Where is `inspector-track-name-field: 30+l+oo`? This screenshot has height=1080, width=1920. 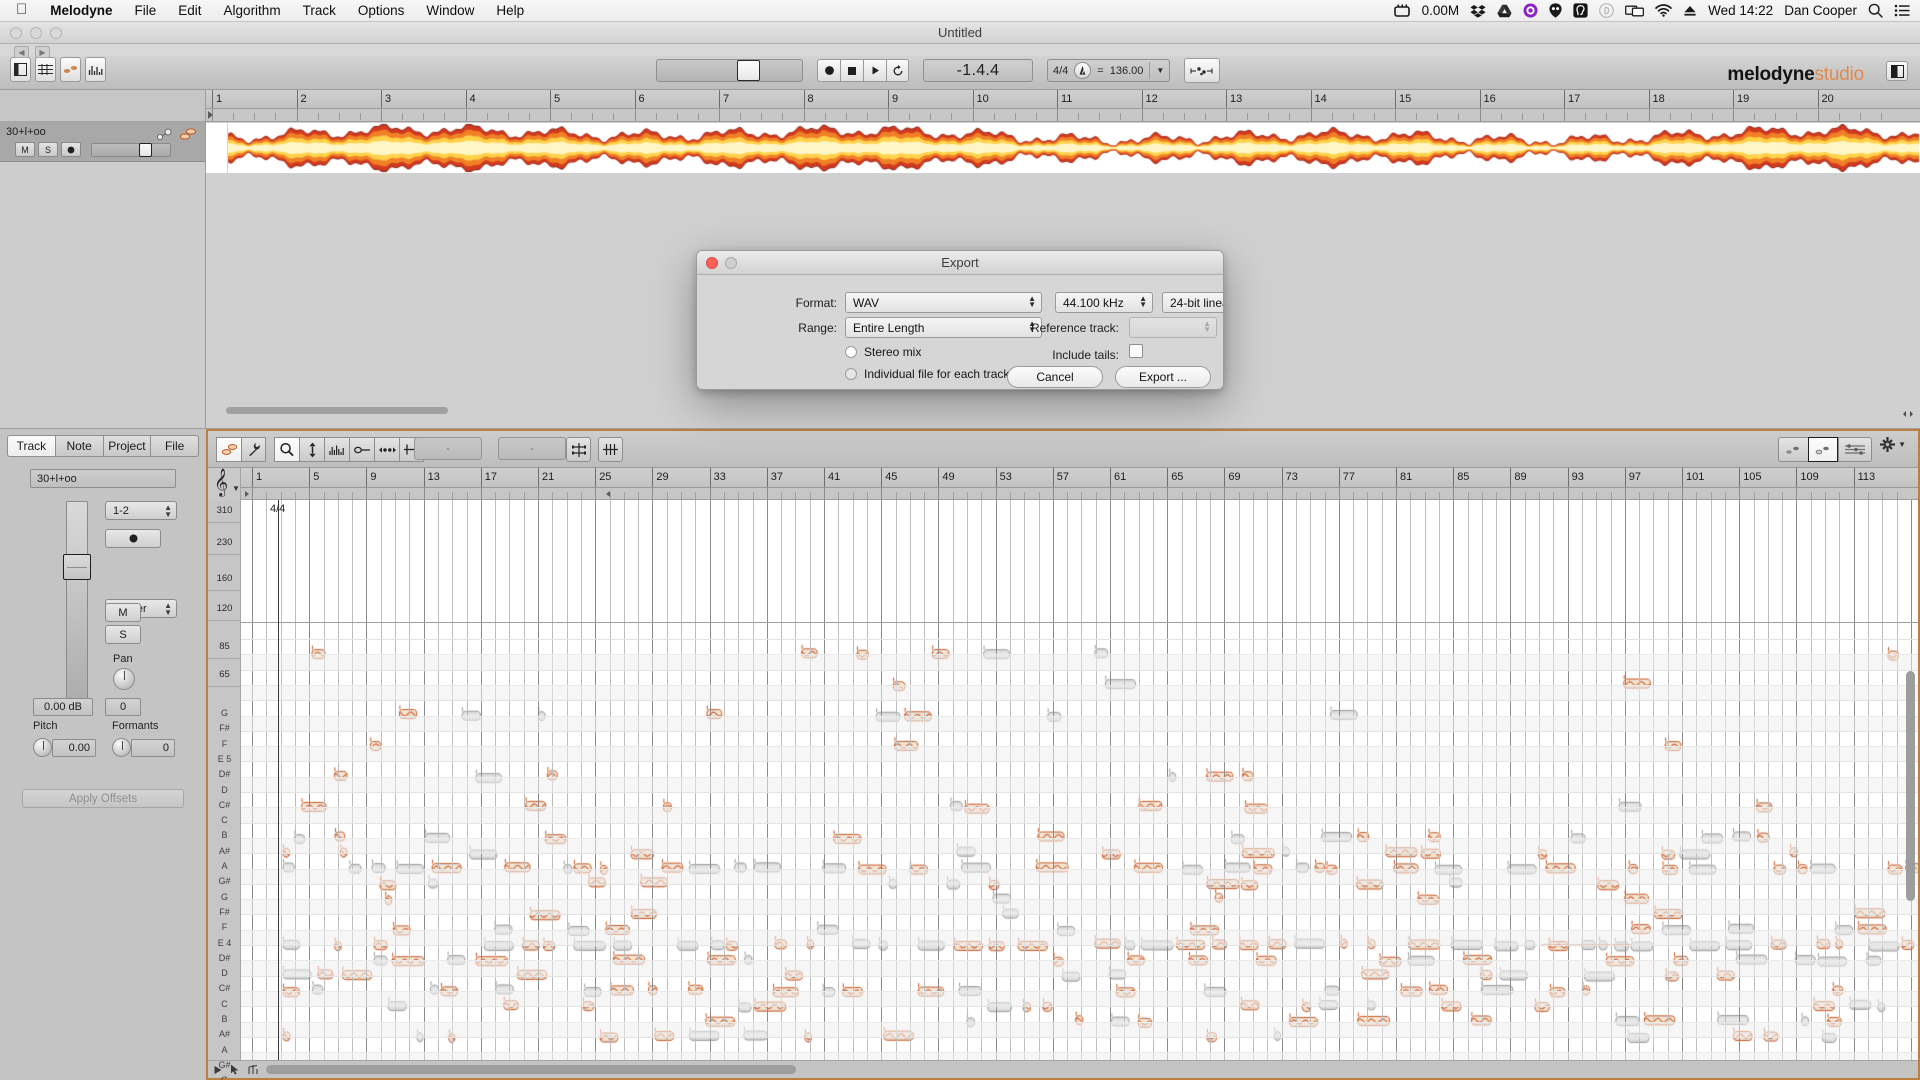
inspector-track-name-field: 30+l+oo is located at coordinates (103, 478).